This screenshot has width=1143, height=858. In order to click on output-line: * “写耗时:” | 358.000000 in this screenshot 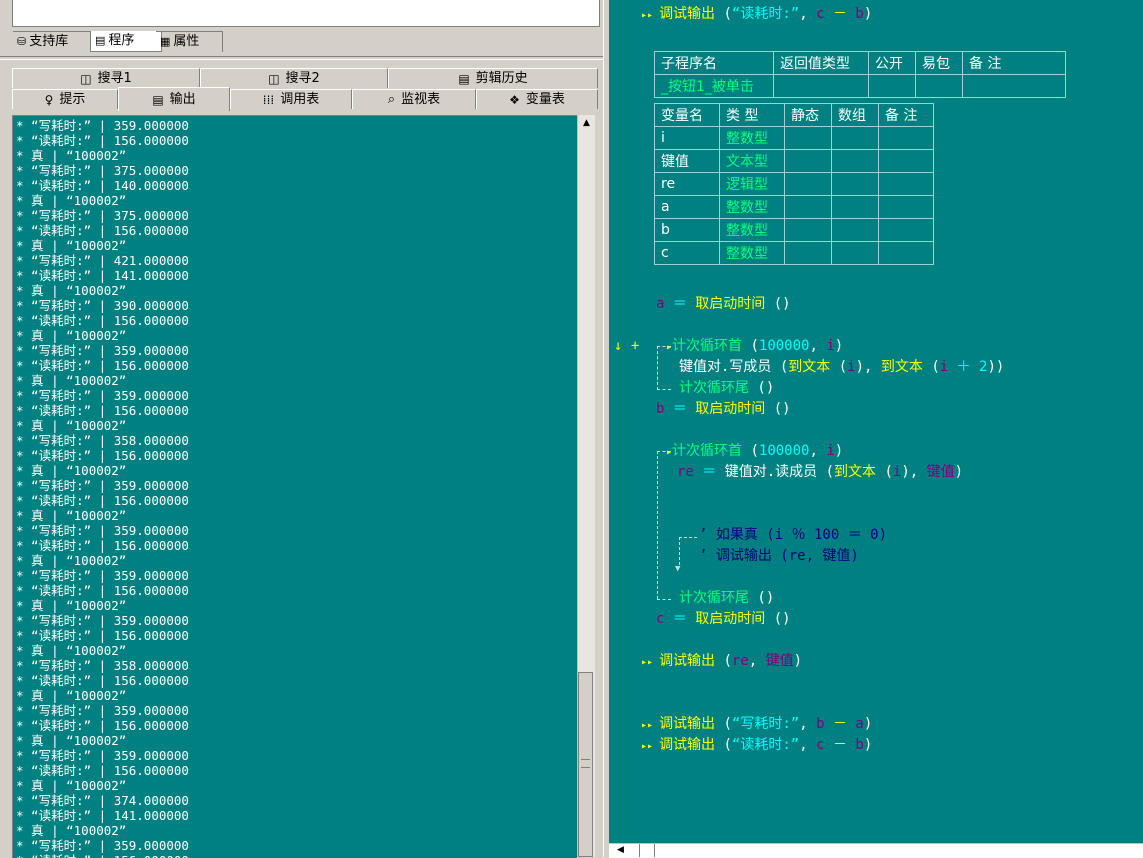, I will do `click(102, 665)`.